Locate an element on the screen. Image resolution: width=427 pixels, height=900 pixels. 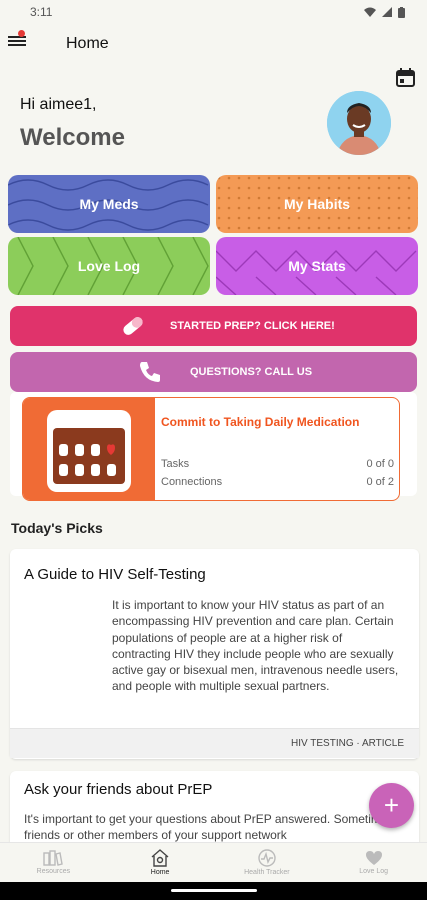
page-title: Home is located at coordinates (87, 43).